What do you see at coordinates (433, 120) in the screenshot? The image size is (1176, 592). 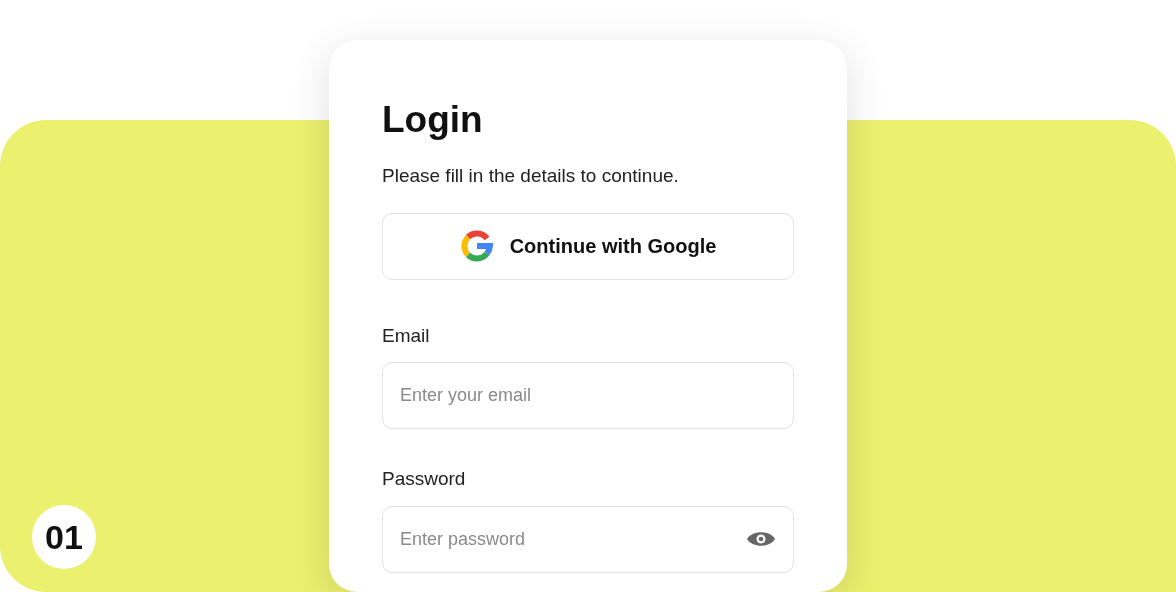 I see `login-title: Login` at bounding box center [433, 120].